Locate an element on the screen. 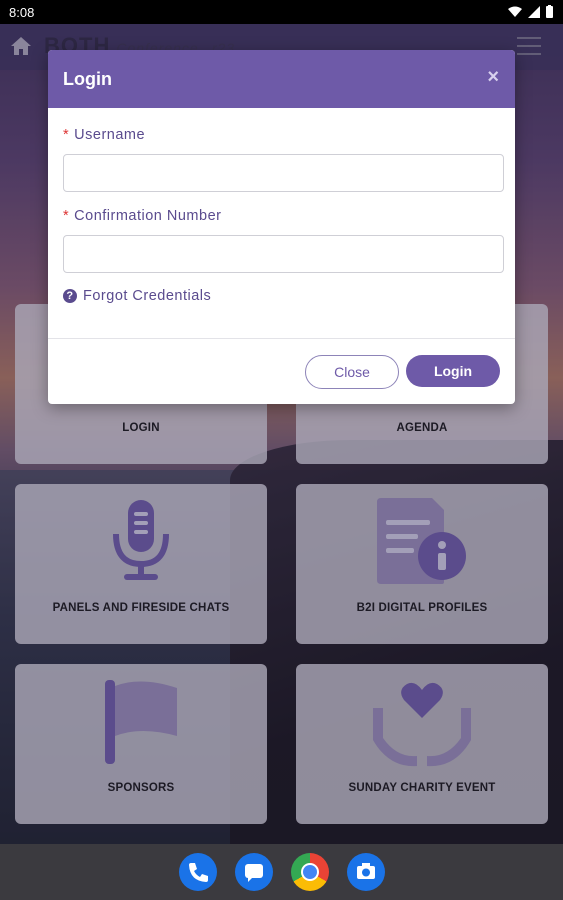 This screenshot has height=900, width=563. tile-label: SPONSORS is located at coordinates (141, 788).